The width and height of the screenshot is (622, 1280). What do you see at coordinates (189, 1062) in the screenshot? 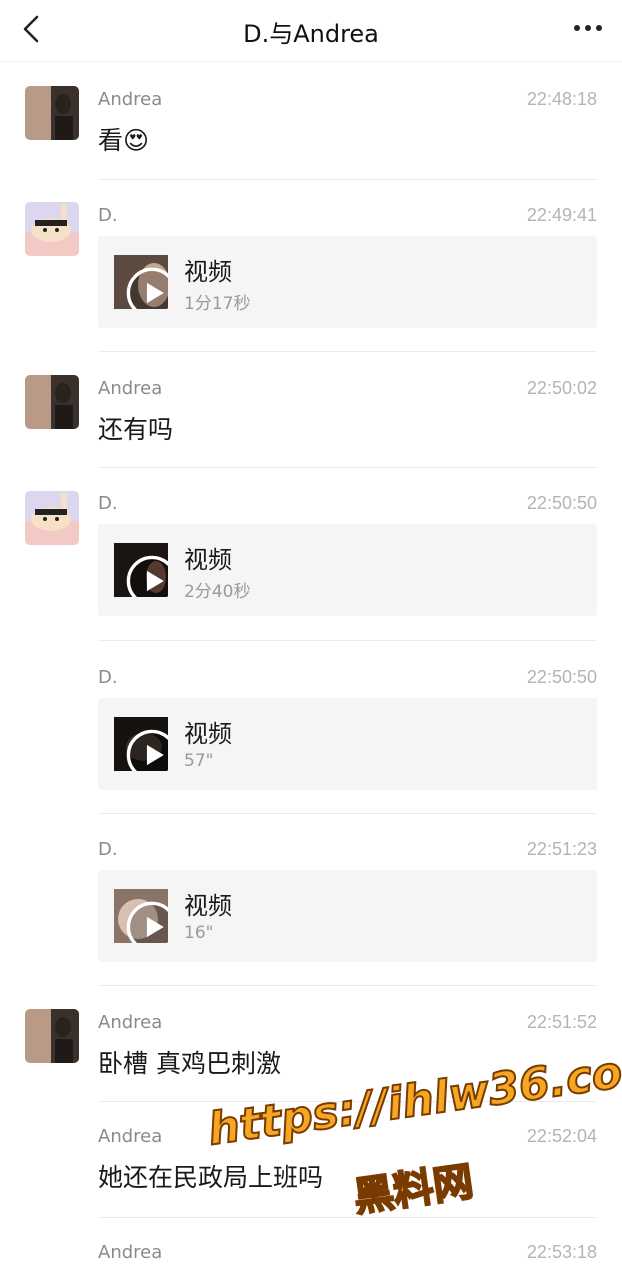
I see `message-text: 卧槽 真鸡巴刺激` at bounding box center [189, 1062].